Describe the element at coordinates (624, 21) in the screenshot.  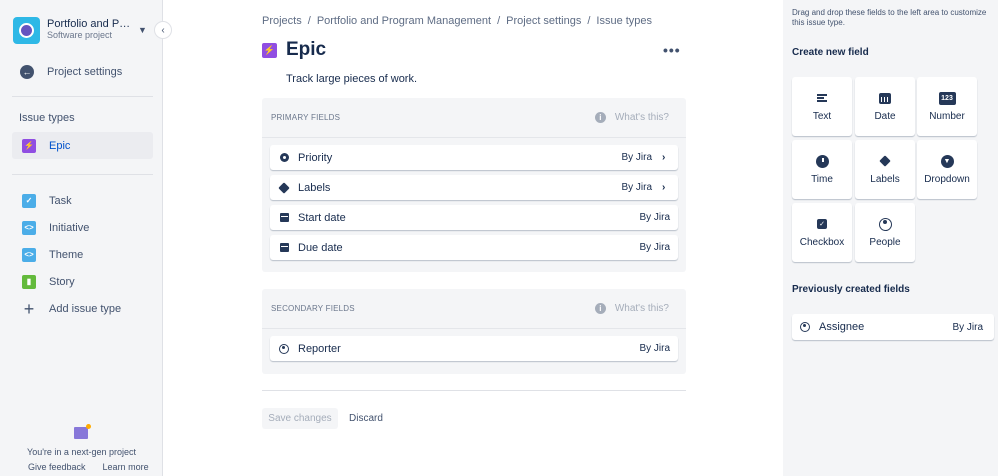
I see `breadcrumb-issue-types: Issue types` at that location.